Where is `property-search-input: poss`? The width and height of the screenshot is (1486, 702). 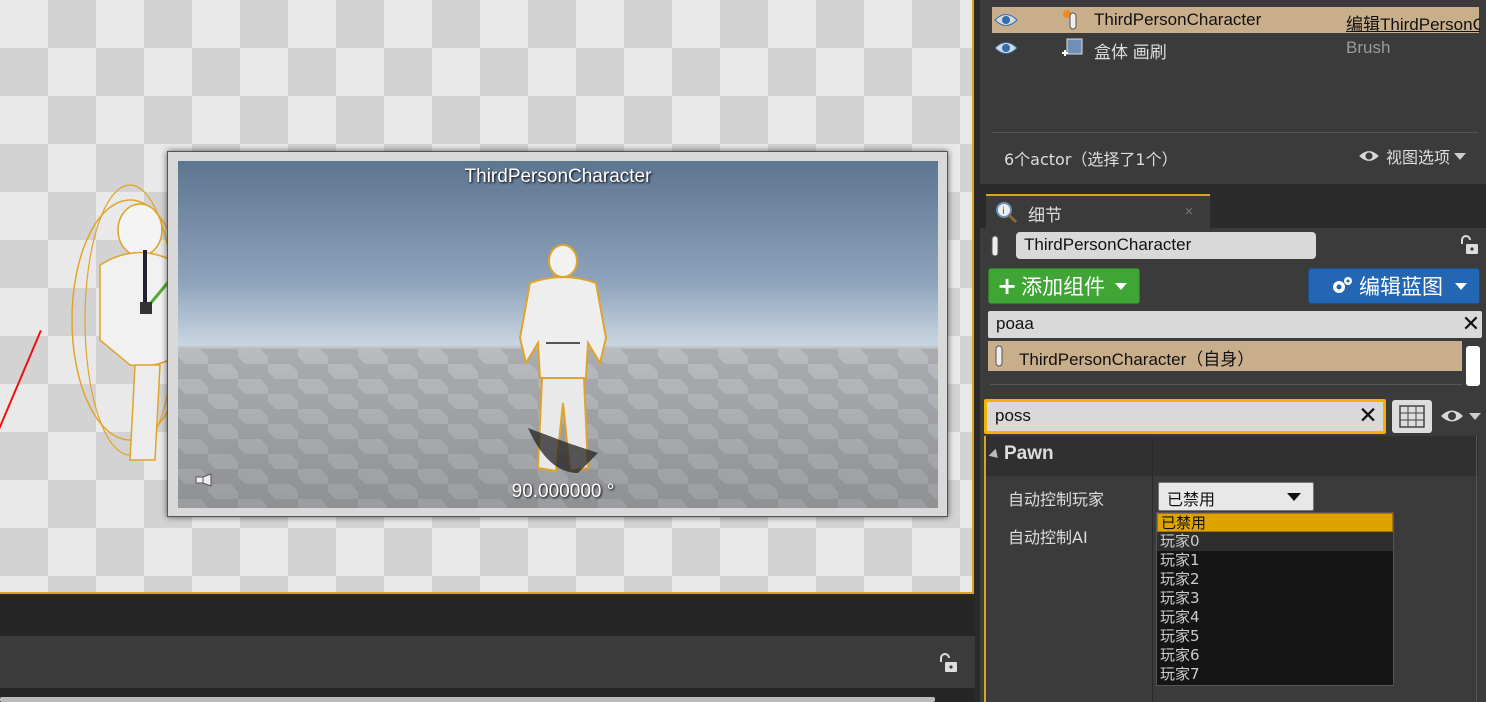
property-search-input: poss is located at coordinates (1185, 416).